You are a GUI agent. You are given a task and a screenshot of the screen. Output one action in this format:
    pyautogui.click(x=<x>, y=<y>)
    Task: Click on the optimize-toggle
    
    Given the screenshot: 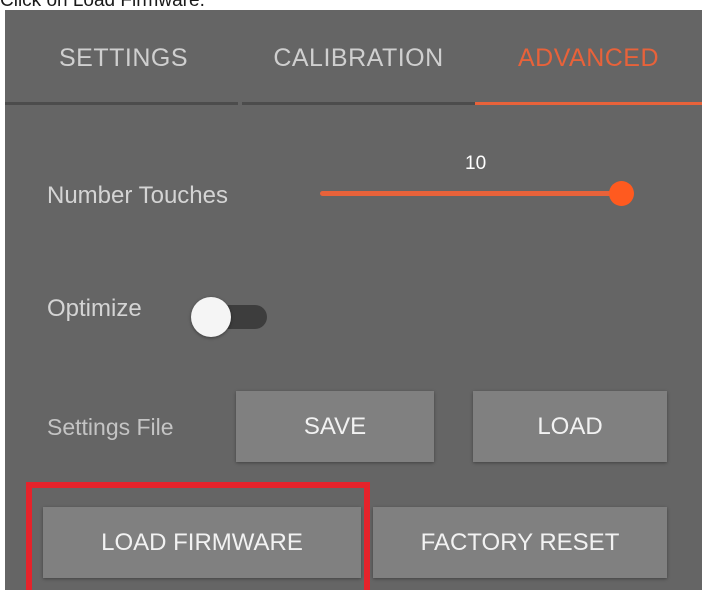 What is the action you would take?
    pyautogui.click(x=231, y=317)
    